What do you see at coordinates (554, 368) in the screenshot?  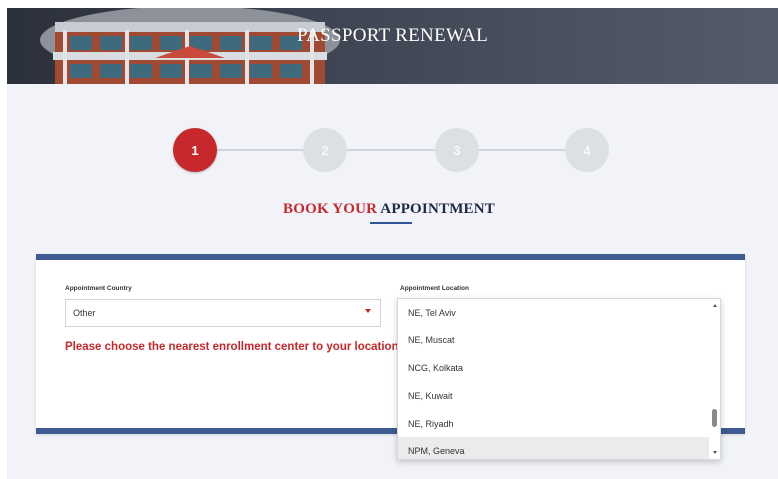 I see `location-option: NCG, Kolkata` at bounding box center [554, 368].